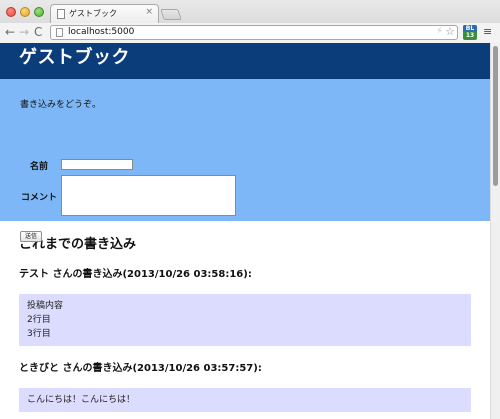  I want to click on zoom-window-icon, so click(39, 12).